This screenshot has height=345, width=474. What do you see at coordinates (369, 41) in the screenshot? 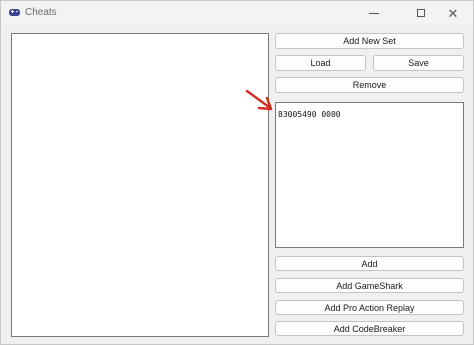
I see `add-new-set-button: Add New Set` at bounding box center [369, 41].